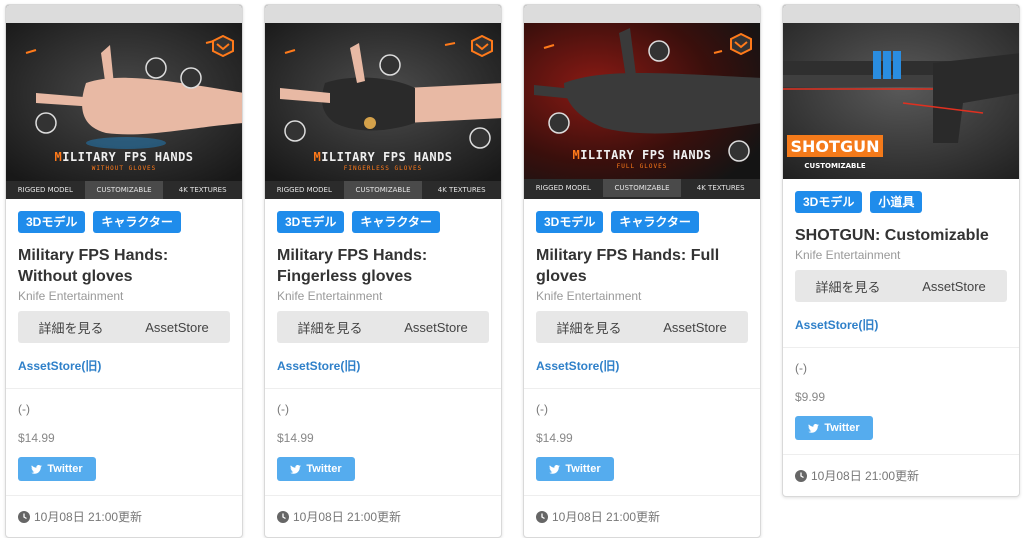  What do you see at coordinates (901, 235) in the screenshot?
I see `product-title: SHOTGUN: Customizable` at bounding box center [901, 235].